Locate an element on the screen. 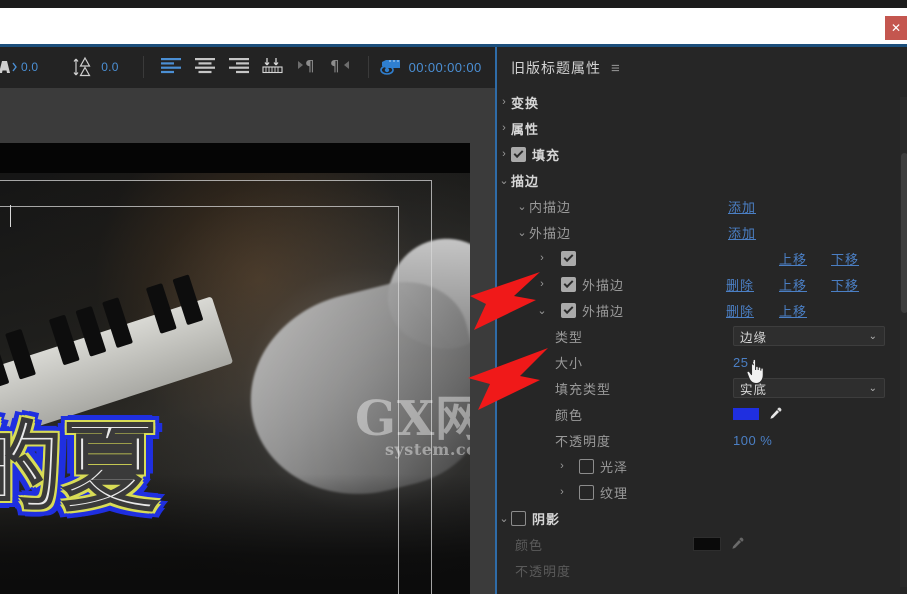  browser-white-bar is located at coordinates (453, 26).